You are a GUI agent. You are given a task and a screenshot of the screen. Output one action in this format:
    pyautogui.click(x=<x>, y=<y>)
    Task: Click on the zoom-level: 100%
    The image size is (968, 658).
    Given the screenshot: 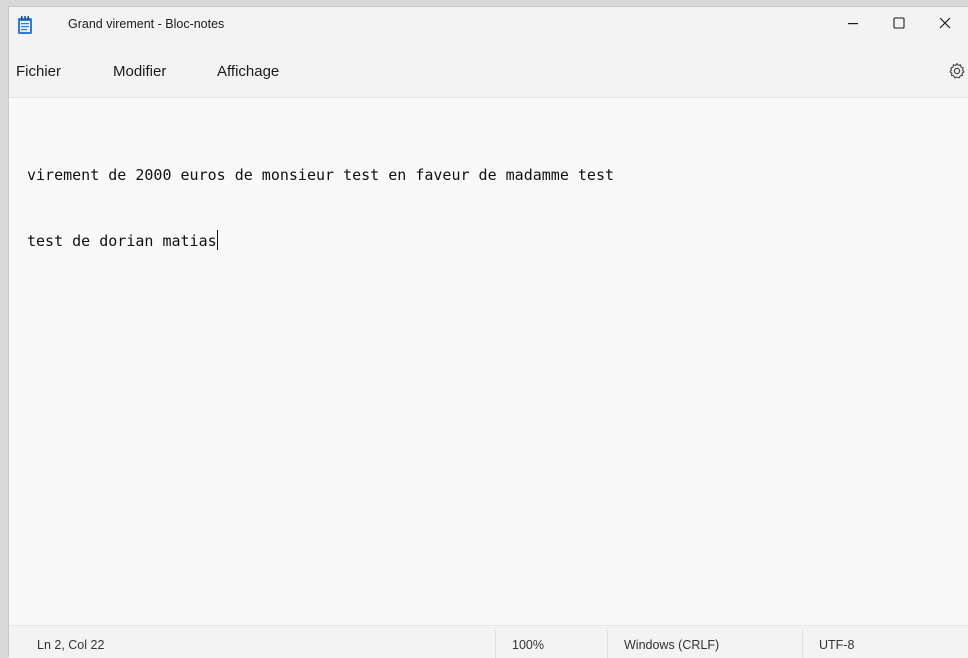 What is the action you would take?
    pyautogui.click(x=528, y=645)
    